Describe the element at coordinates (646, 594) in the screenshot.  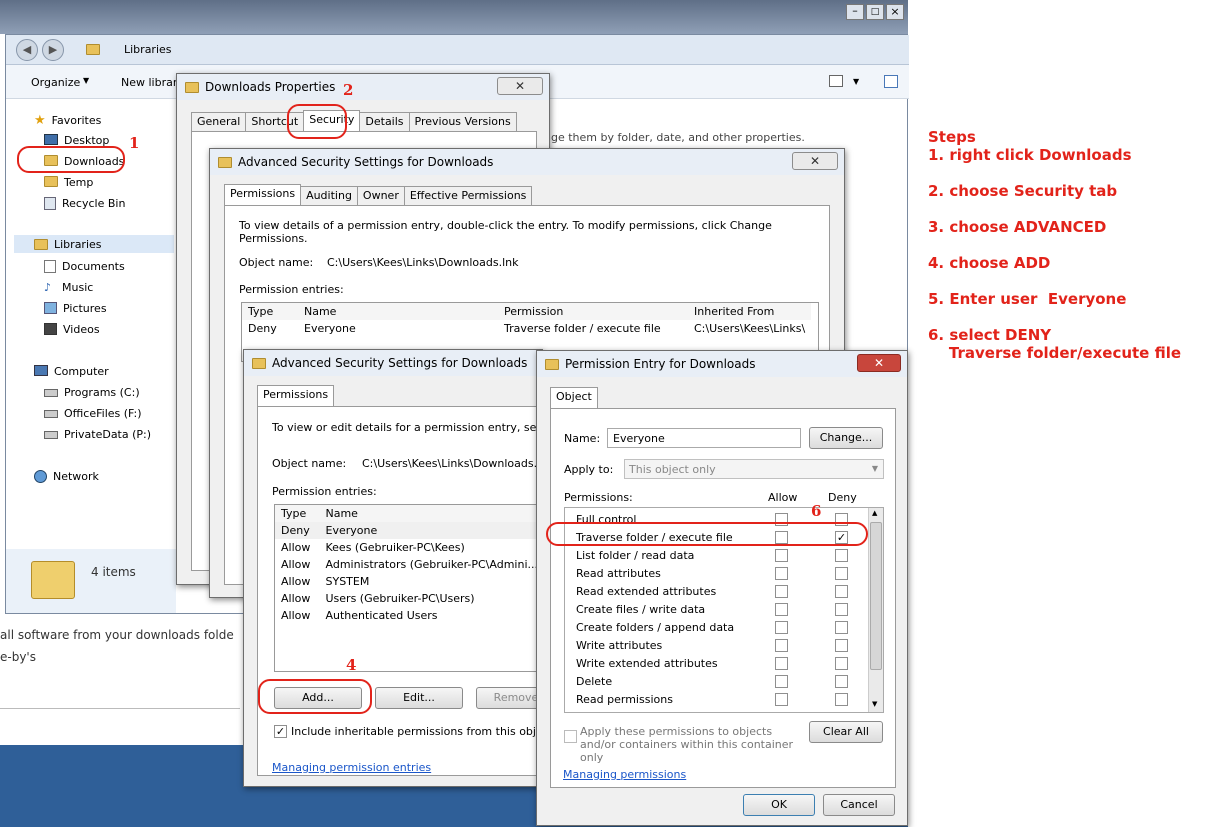
I see `perm-row-read-ext-attributes: Read extended attributes` at that location.